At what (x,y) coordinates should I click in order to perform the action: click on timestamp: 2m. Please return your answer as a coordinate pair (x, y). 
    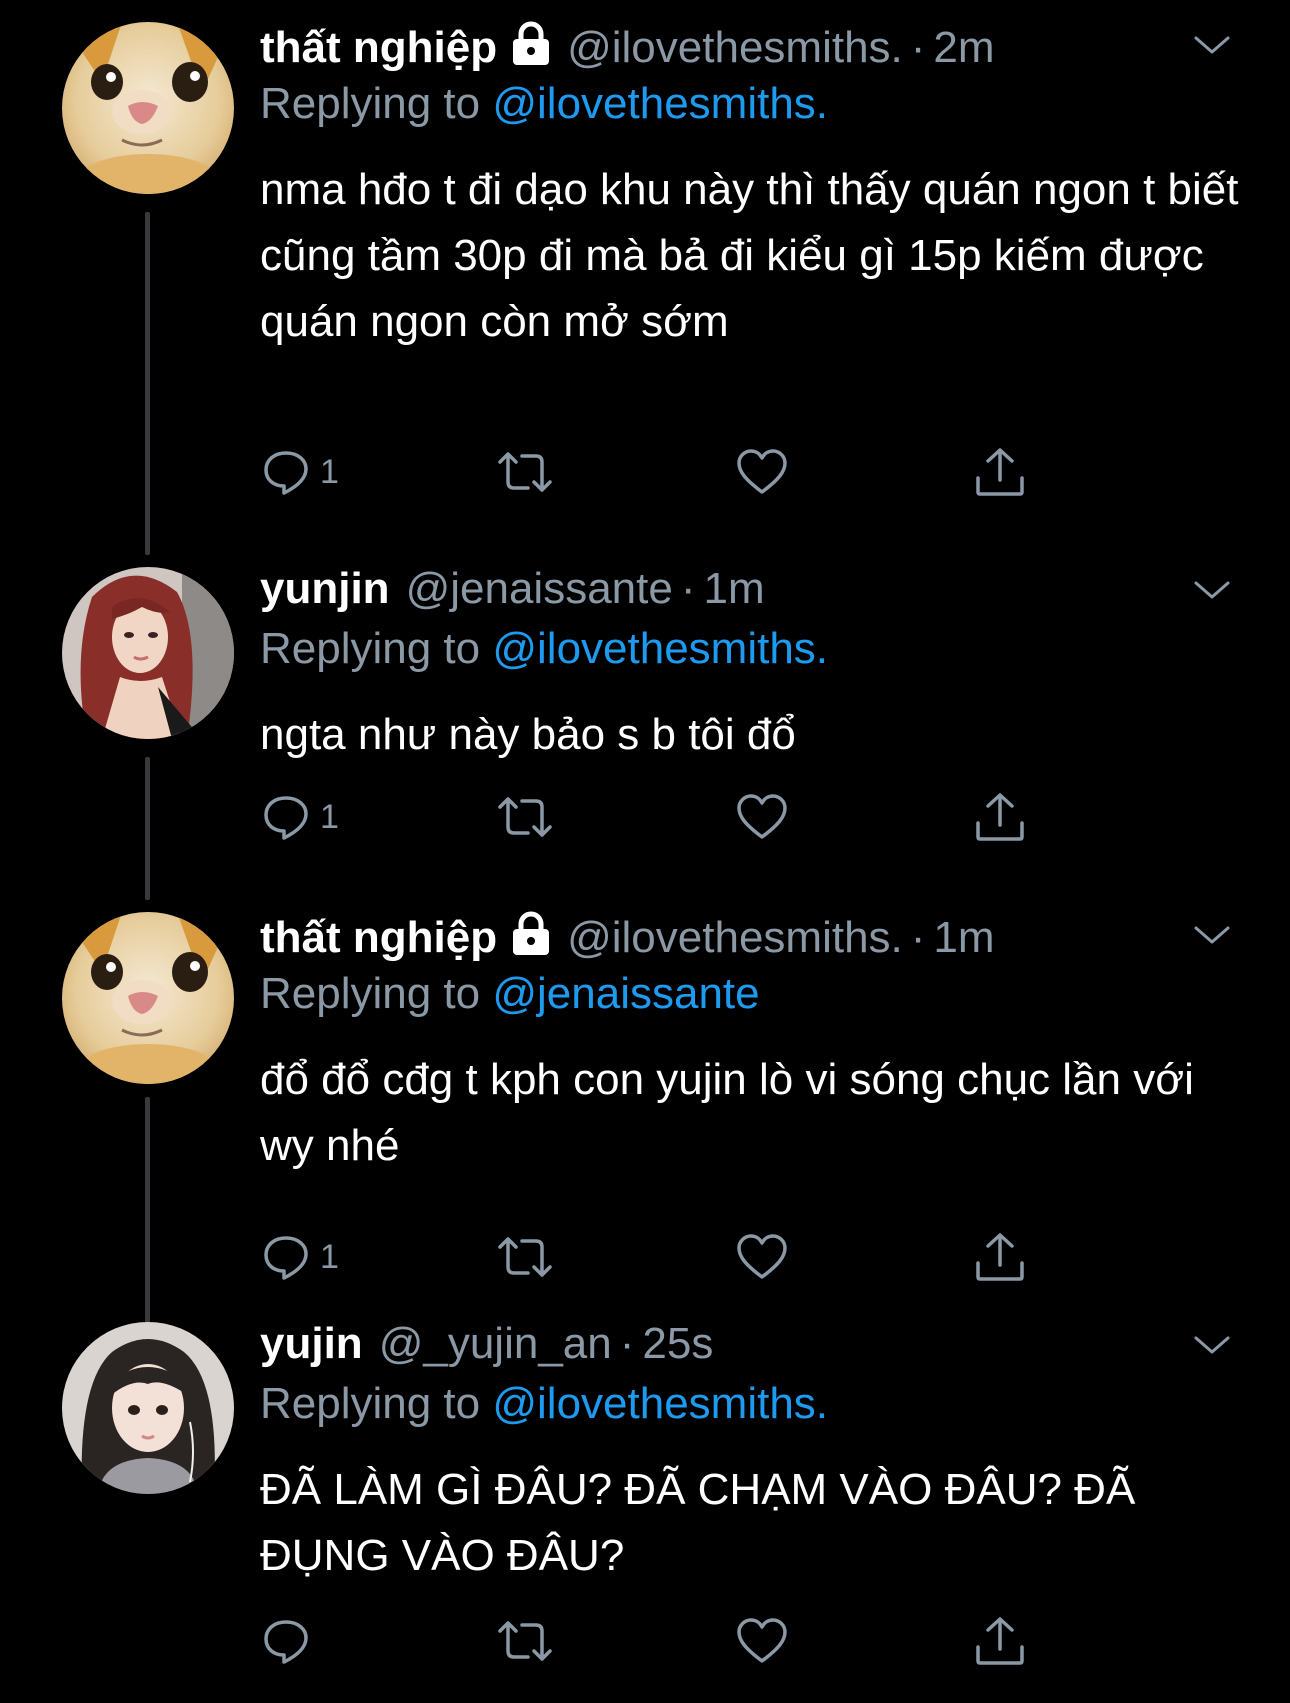
    Looking at the image, I should click on (963, 48).